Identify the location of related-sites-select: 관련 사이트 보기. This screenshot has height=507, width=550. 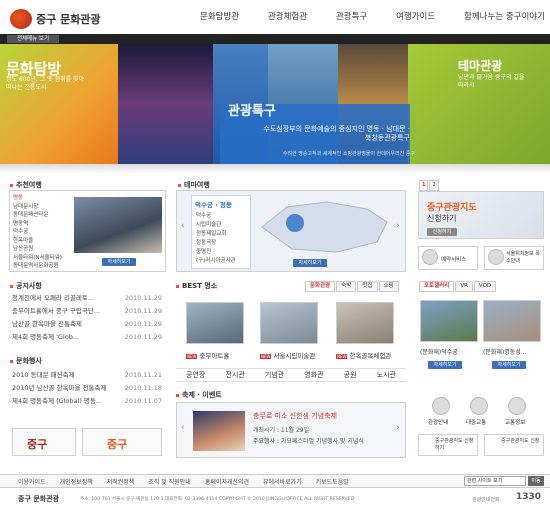
(495, 481).